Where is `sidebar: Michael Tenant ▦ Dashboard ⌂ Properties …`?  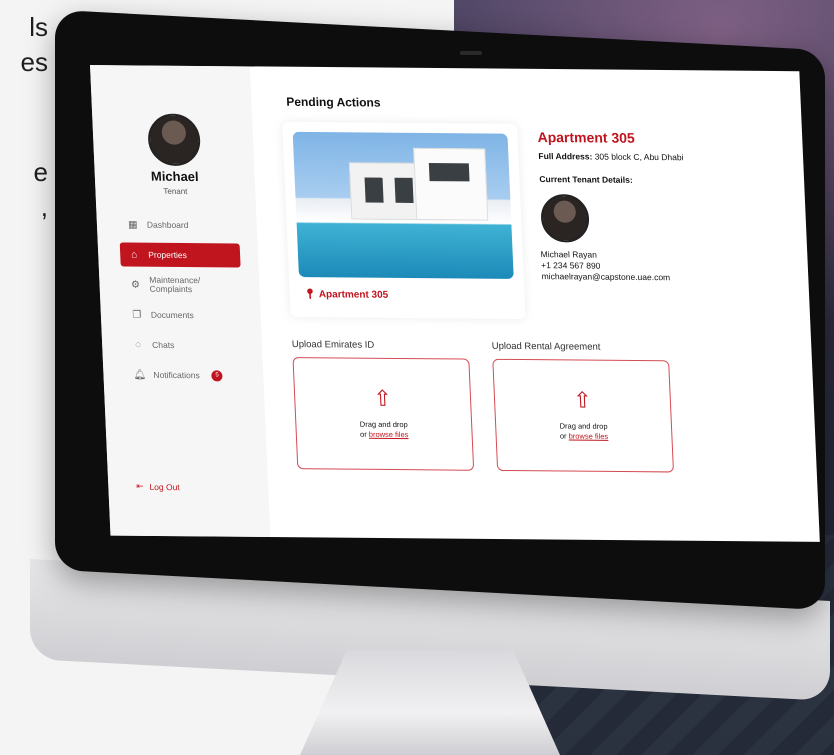 sidebar: Michael Tenant ▦ Dashboard ⌂ Properties … is located at coordinates (180, 301).